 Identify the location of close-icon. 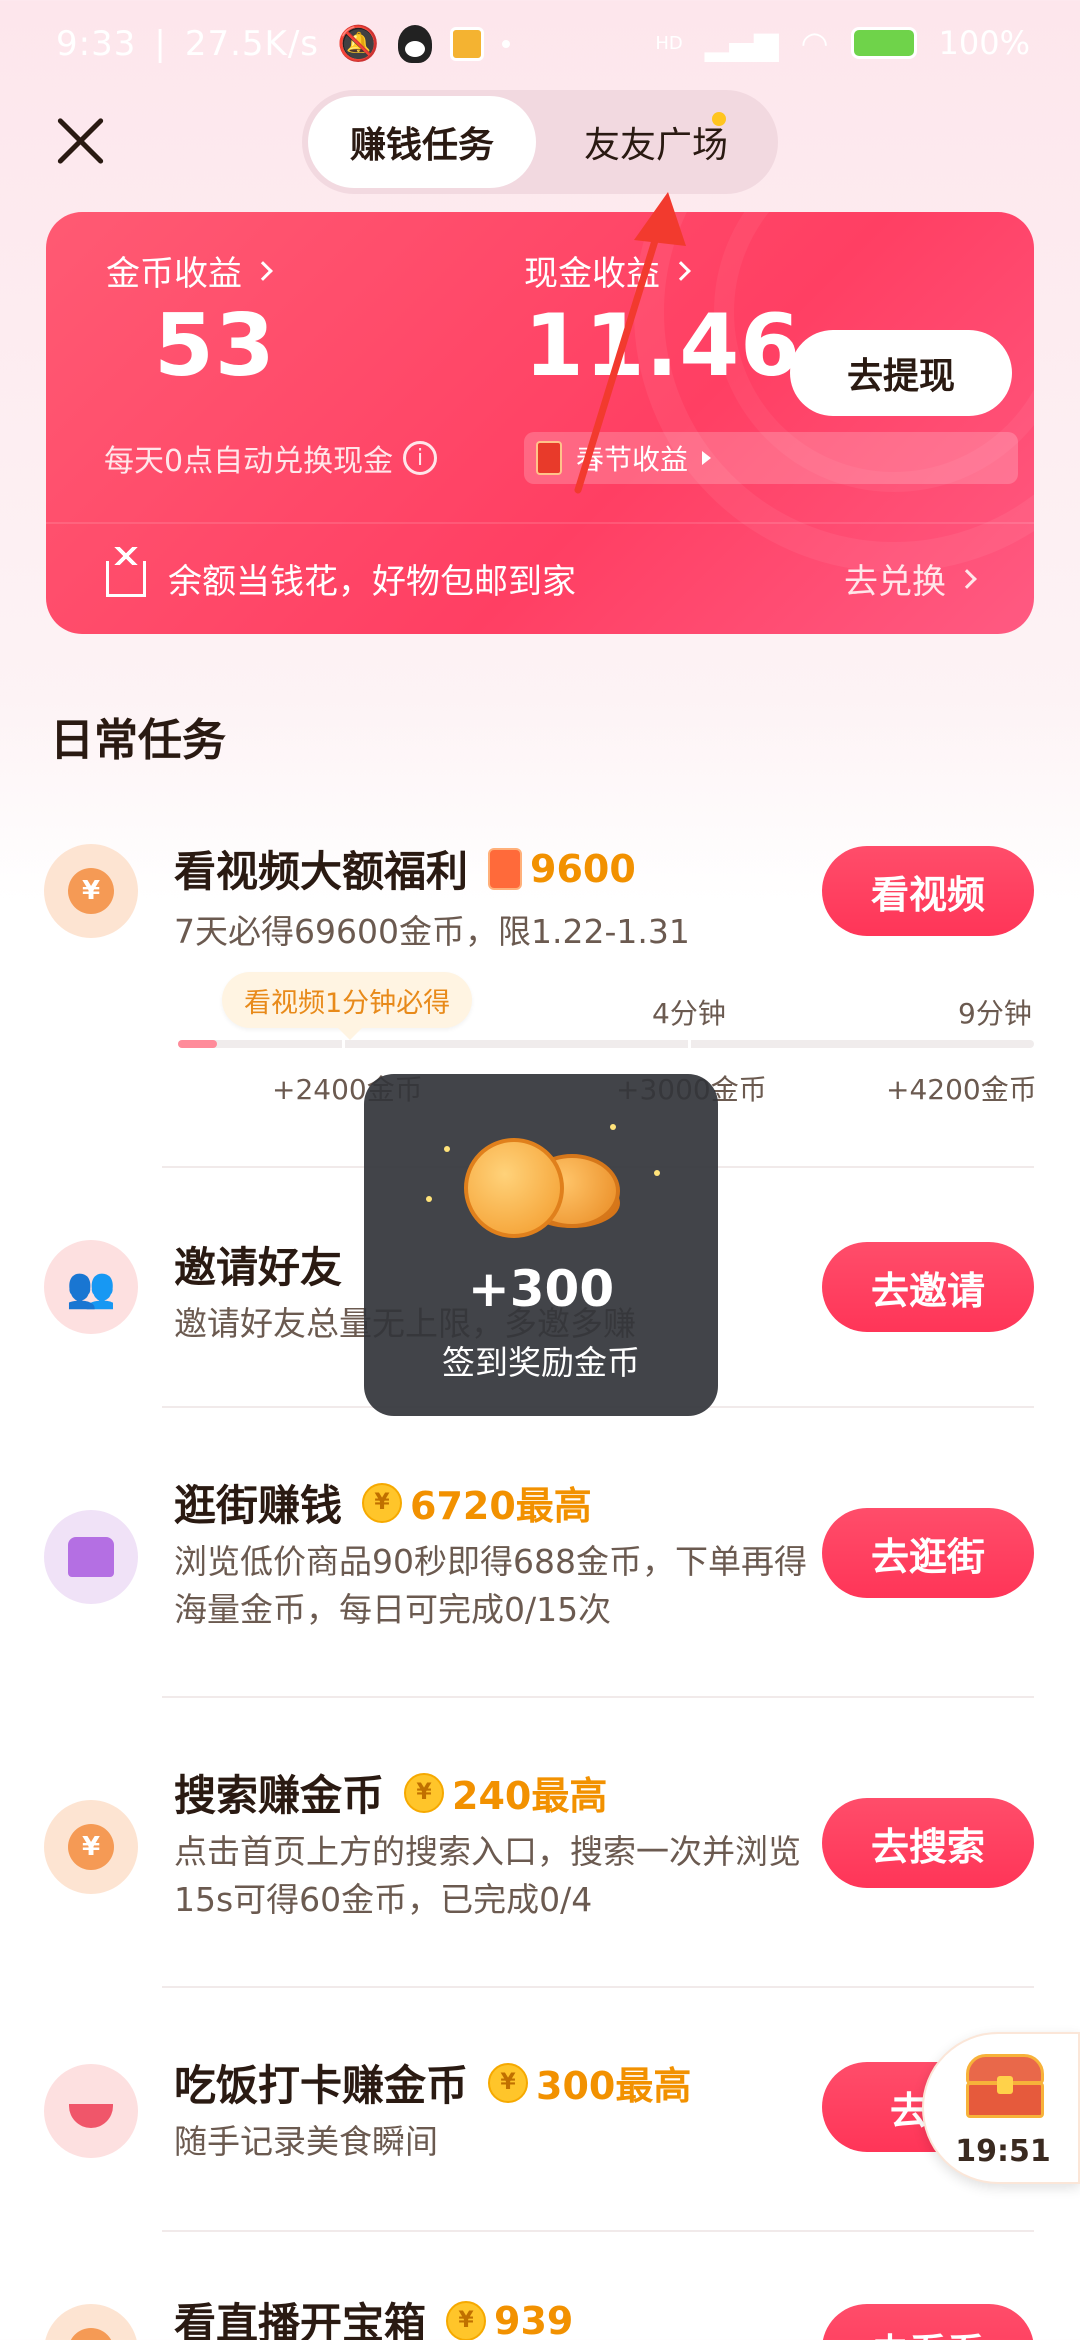
(80, 140).